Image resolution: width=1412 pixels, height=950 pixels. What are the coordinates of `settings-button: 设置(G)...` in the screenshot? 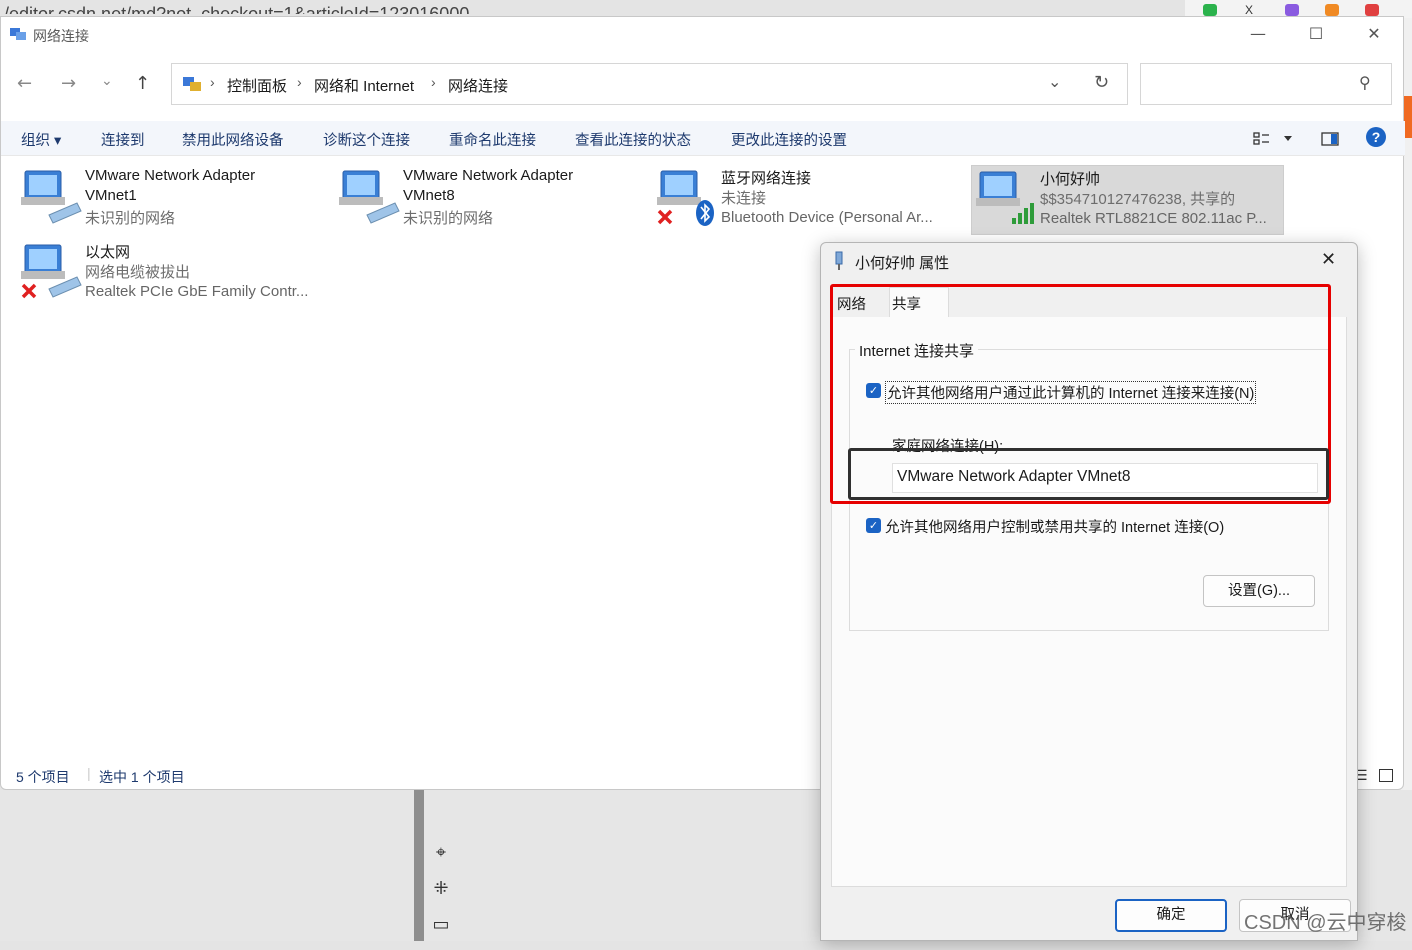 It's located at (1259, 591).